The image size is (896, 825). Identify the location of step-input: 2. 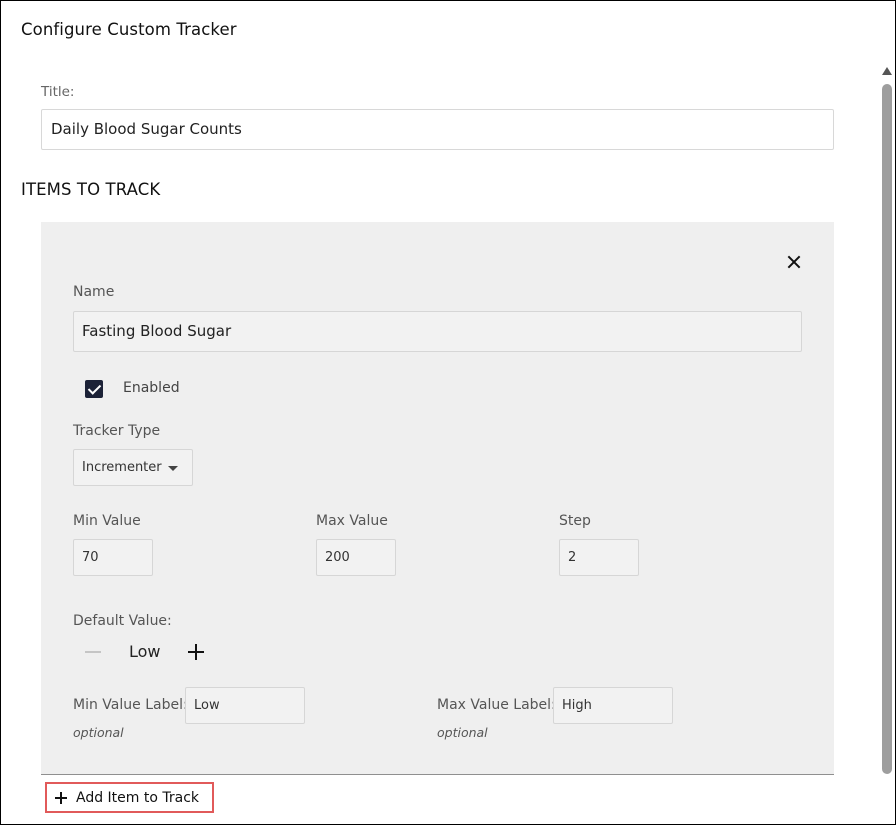
(599, 557).